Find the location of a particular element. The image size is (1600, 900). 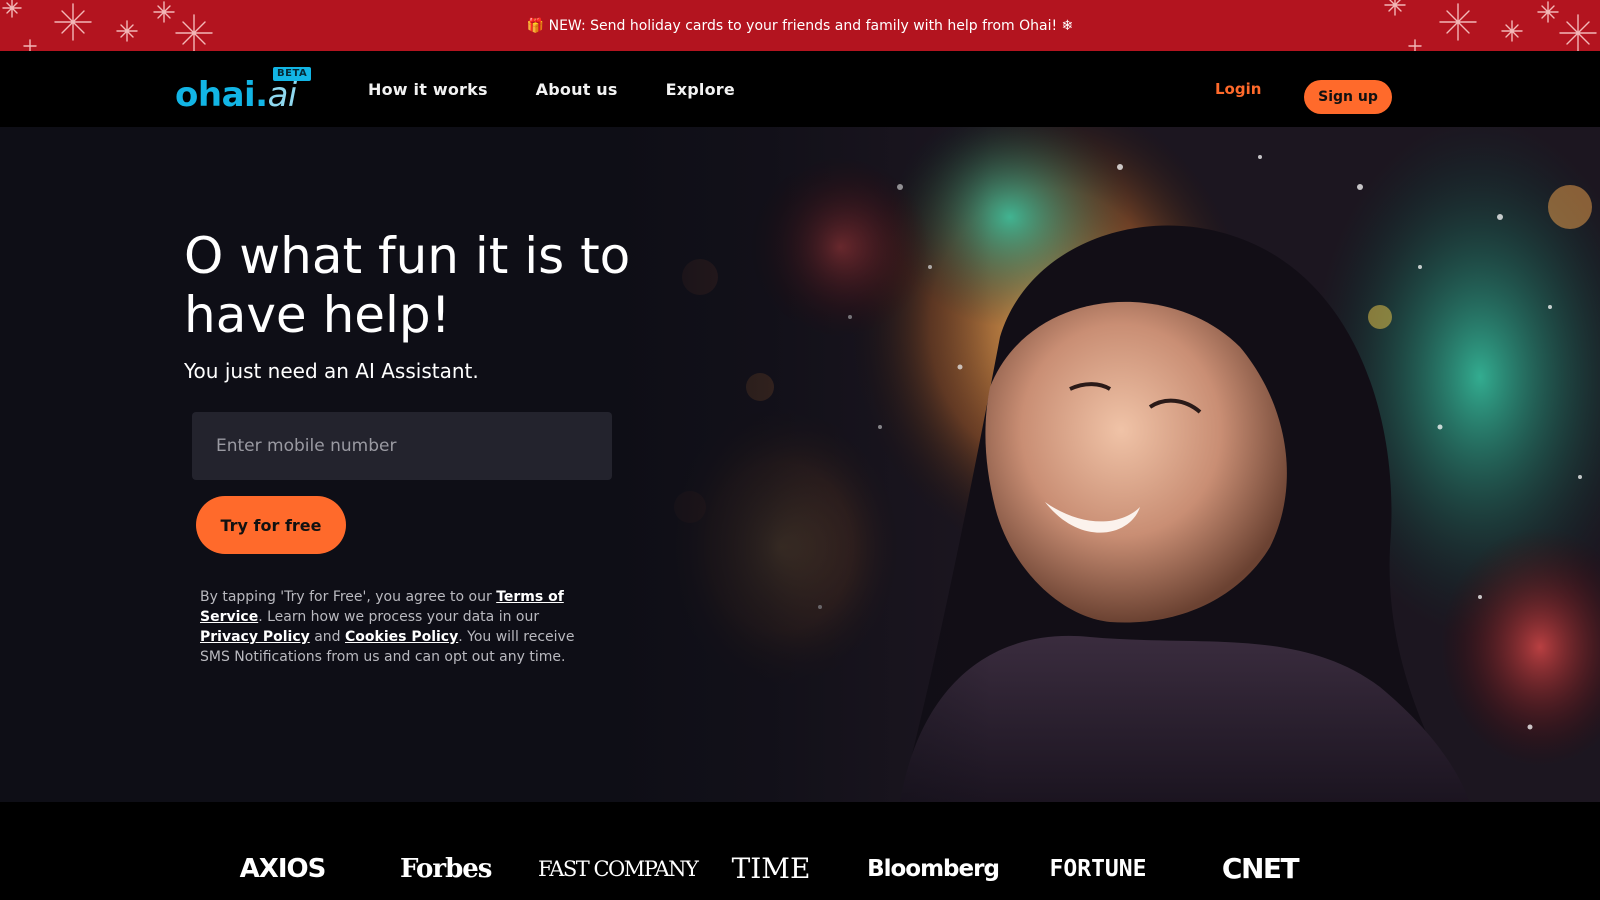

login-link: Login is located at coordinates (1238, 89).